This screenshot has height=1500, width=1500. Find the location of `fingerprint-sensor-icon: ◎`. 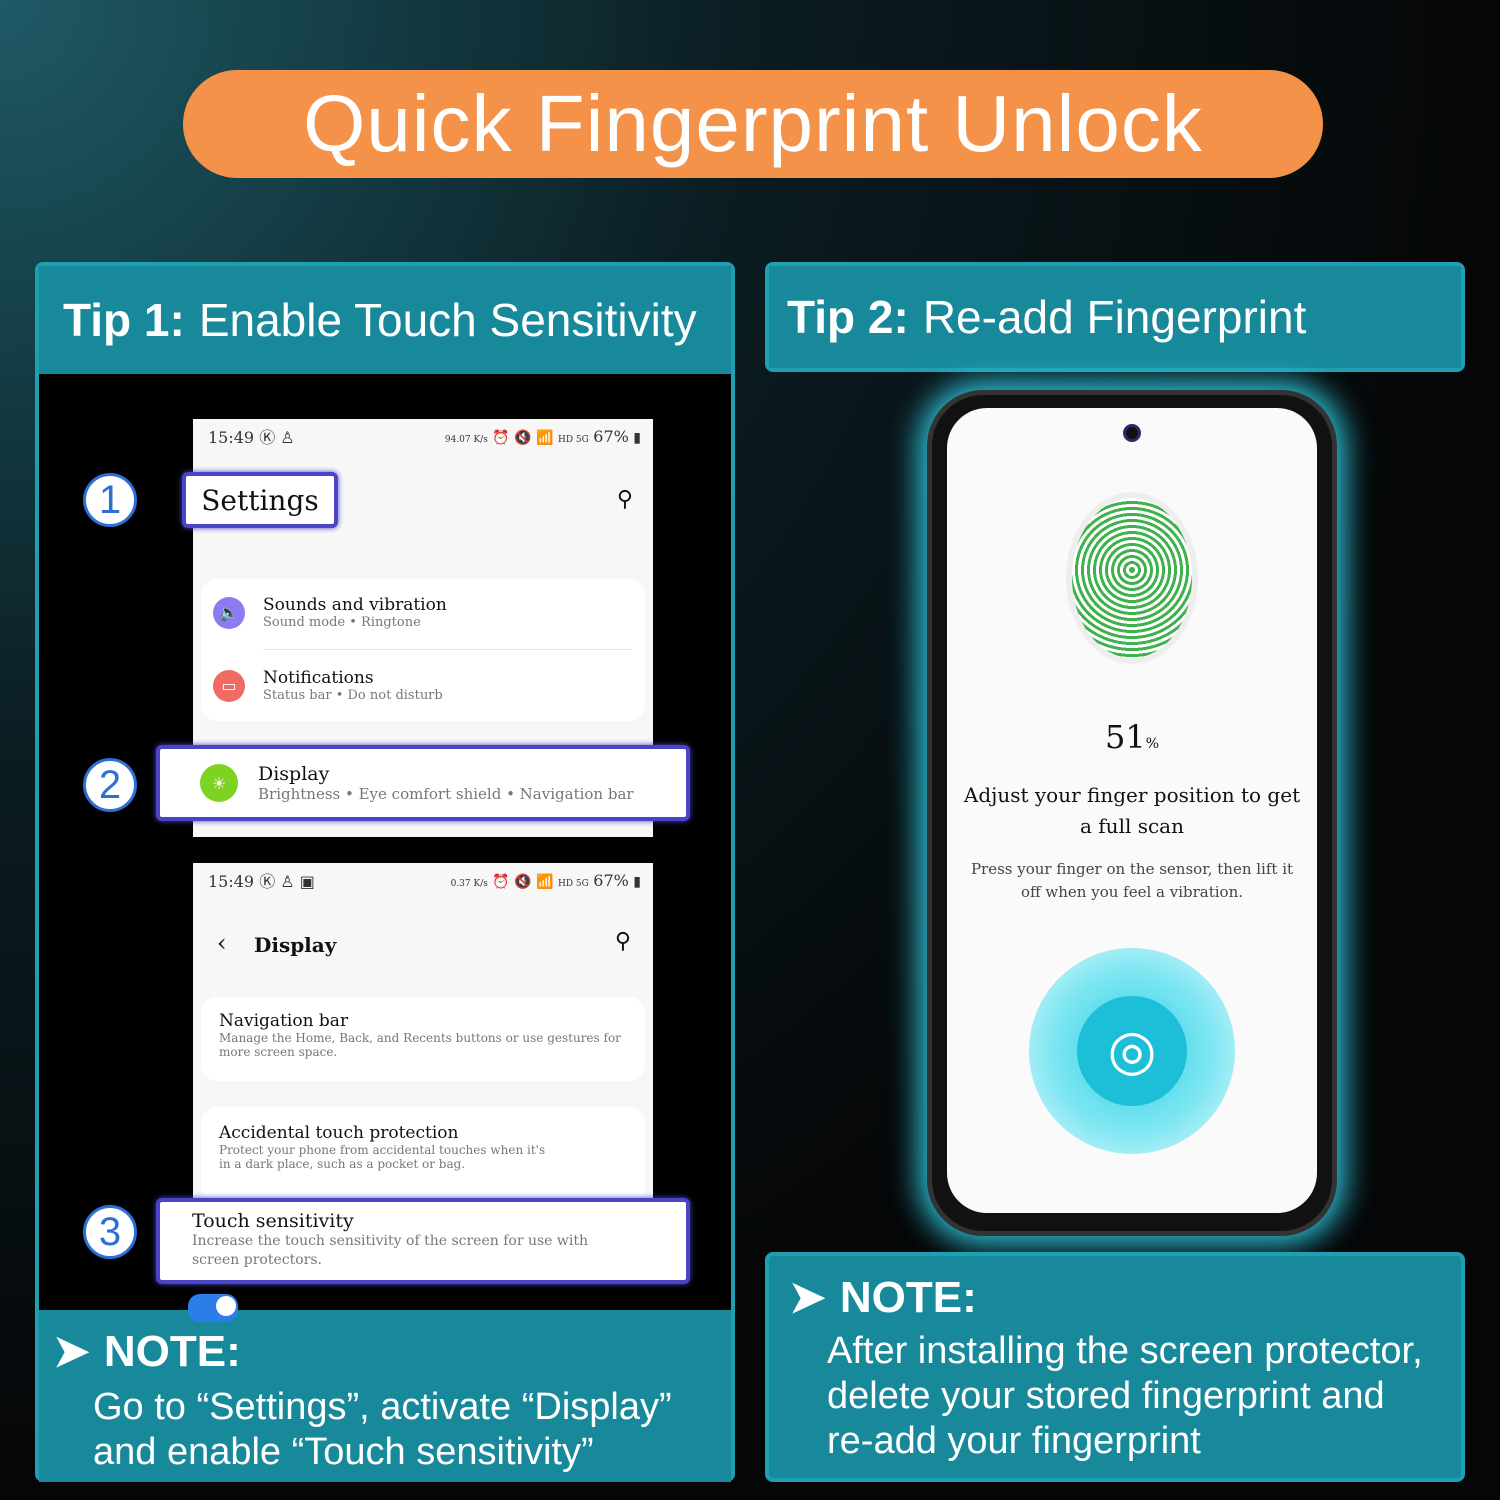

fingerprint-sensor-icon: ◎ is located at coordinates (1132, 1051).